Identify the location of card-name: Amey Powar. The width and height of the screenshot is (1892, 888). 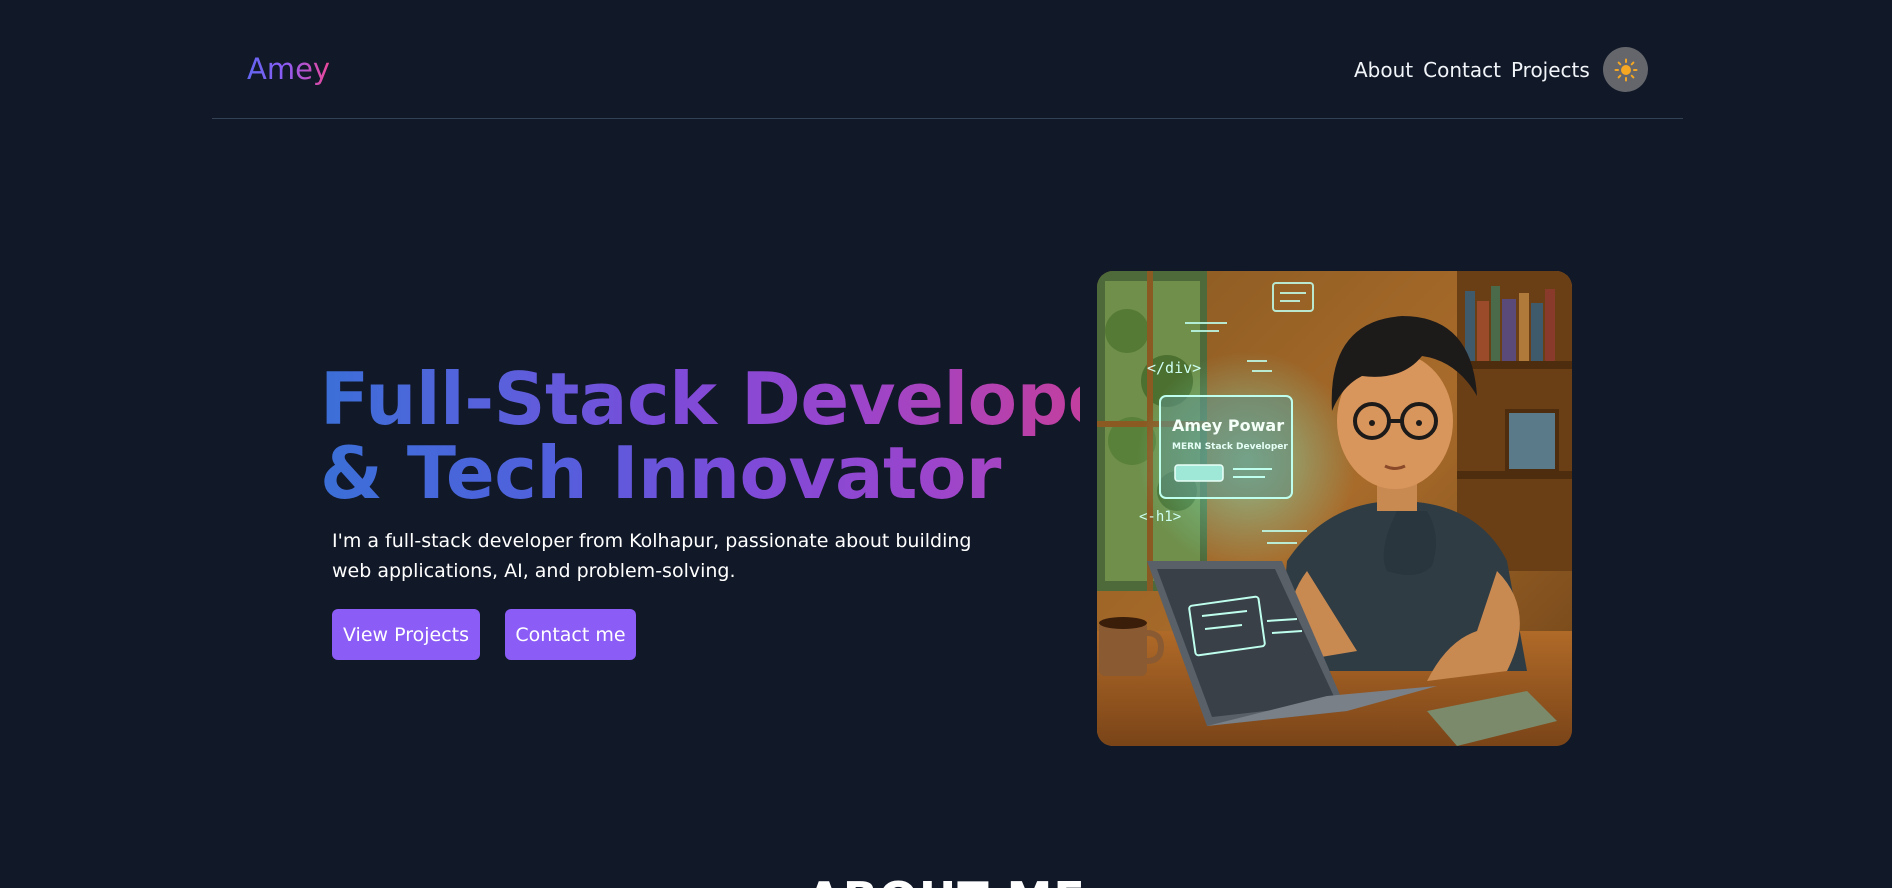
(1228, 425).